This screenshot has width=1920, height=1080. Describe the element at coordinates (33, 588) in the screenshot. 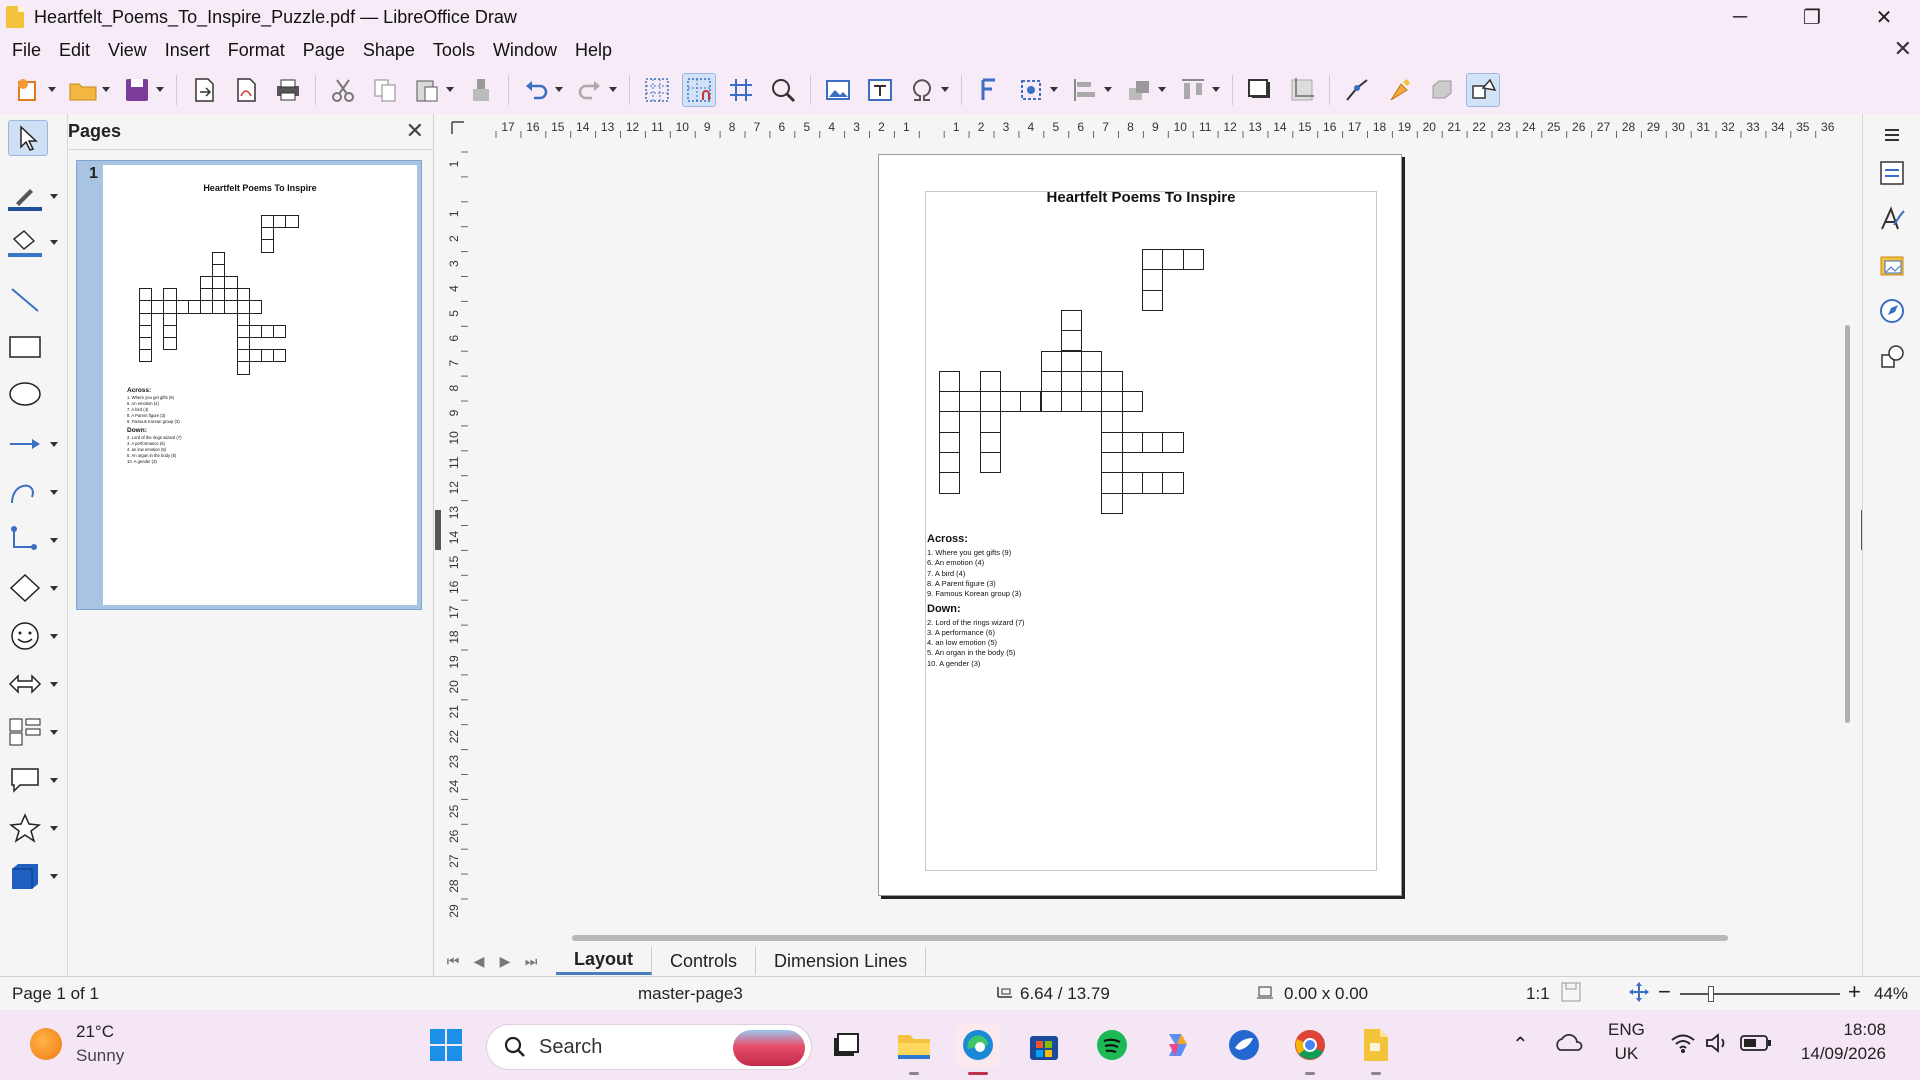

I see `basic-shapes-icon` at that location.